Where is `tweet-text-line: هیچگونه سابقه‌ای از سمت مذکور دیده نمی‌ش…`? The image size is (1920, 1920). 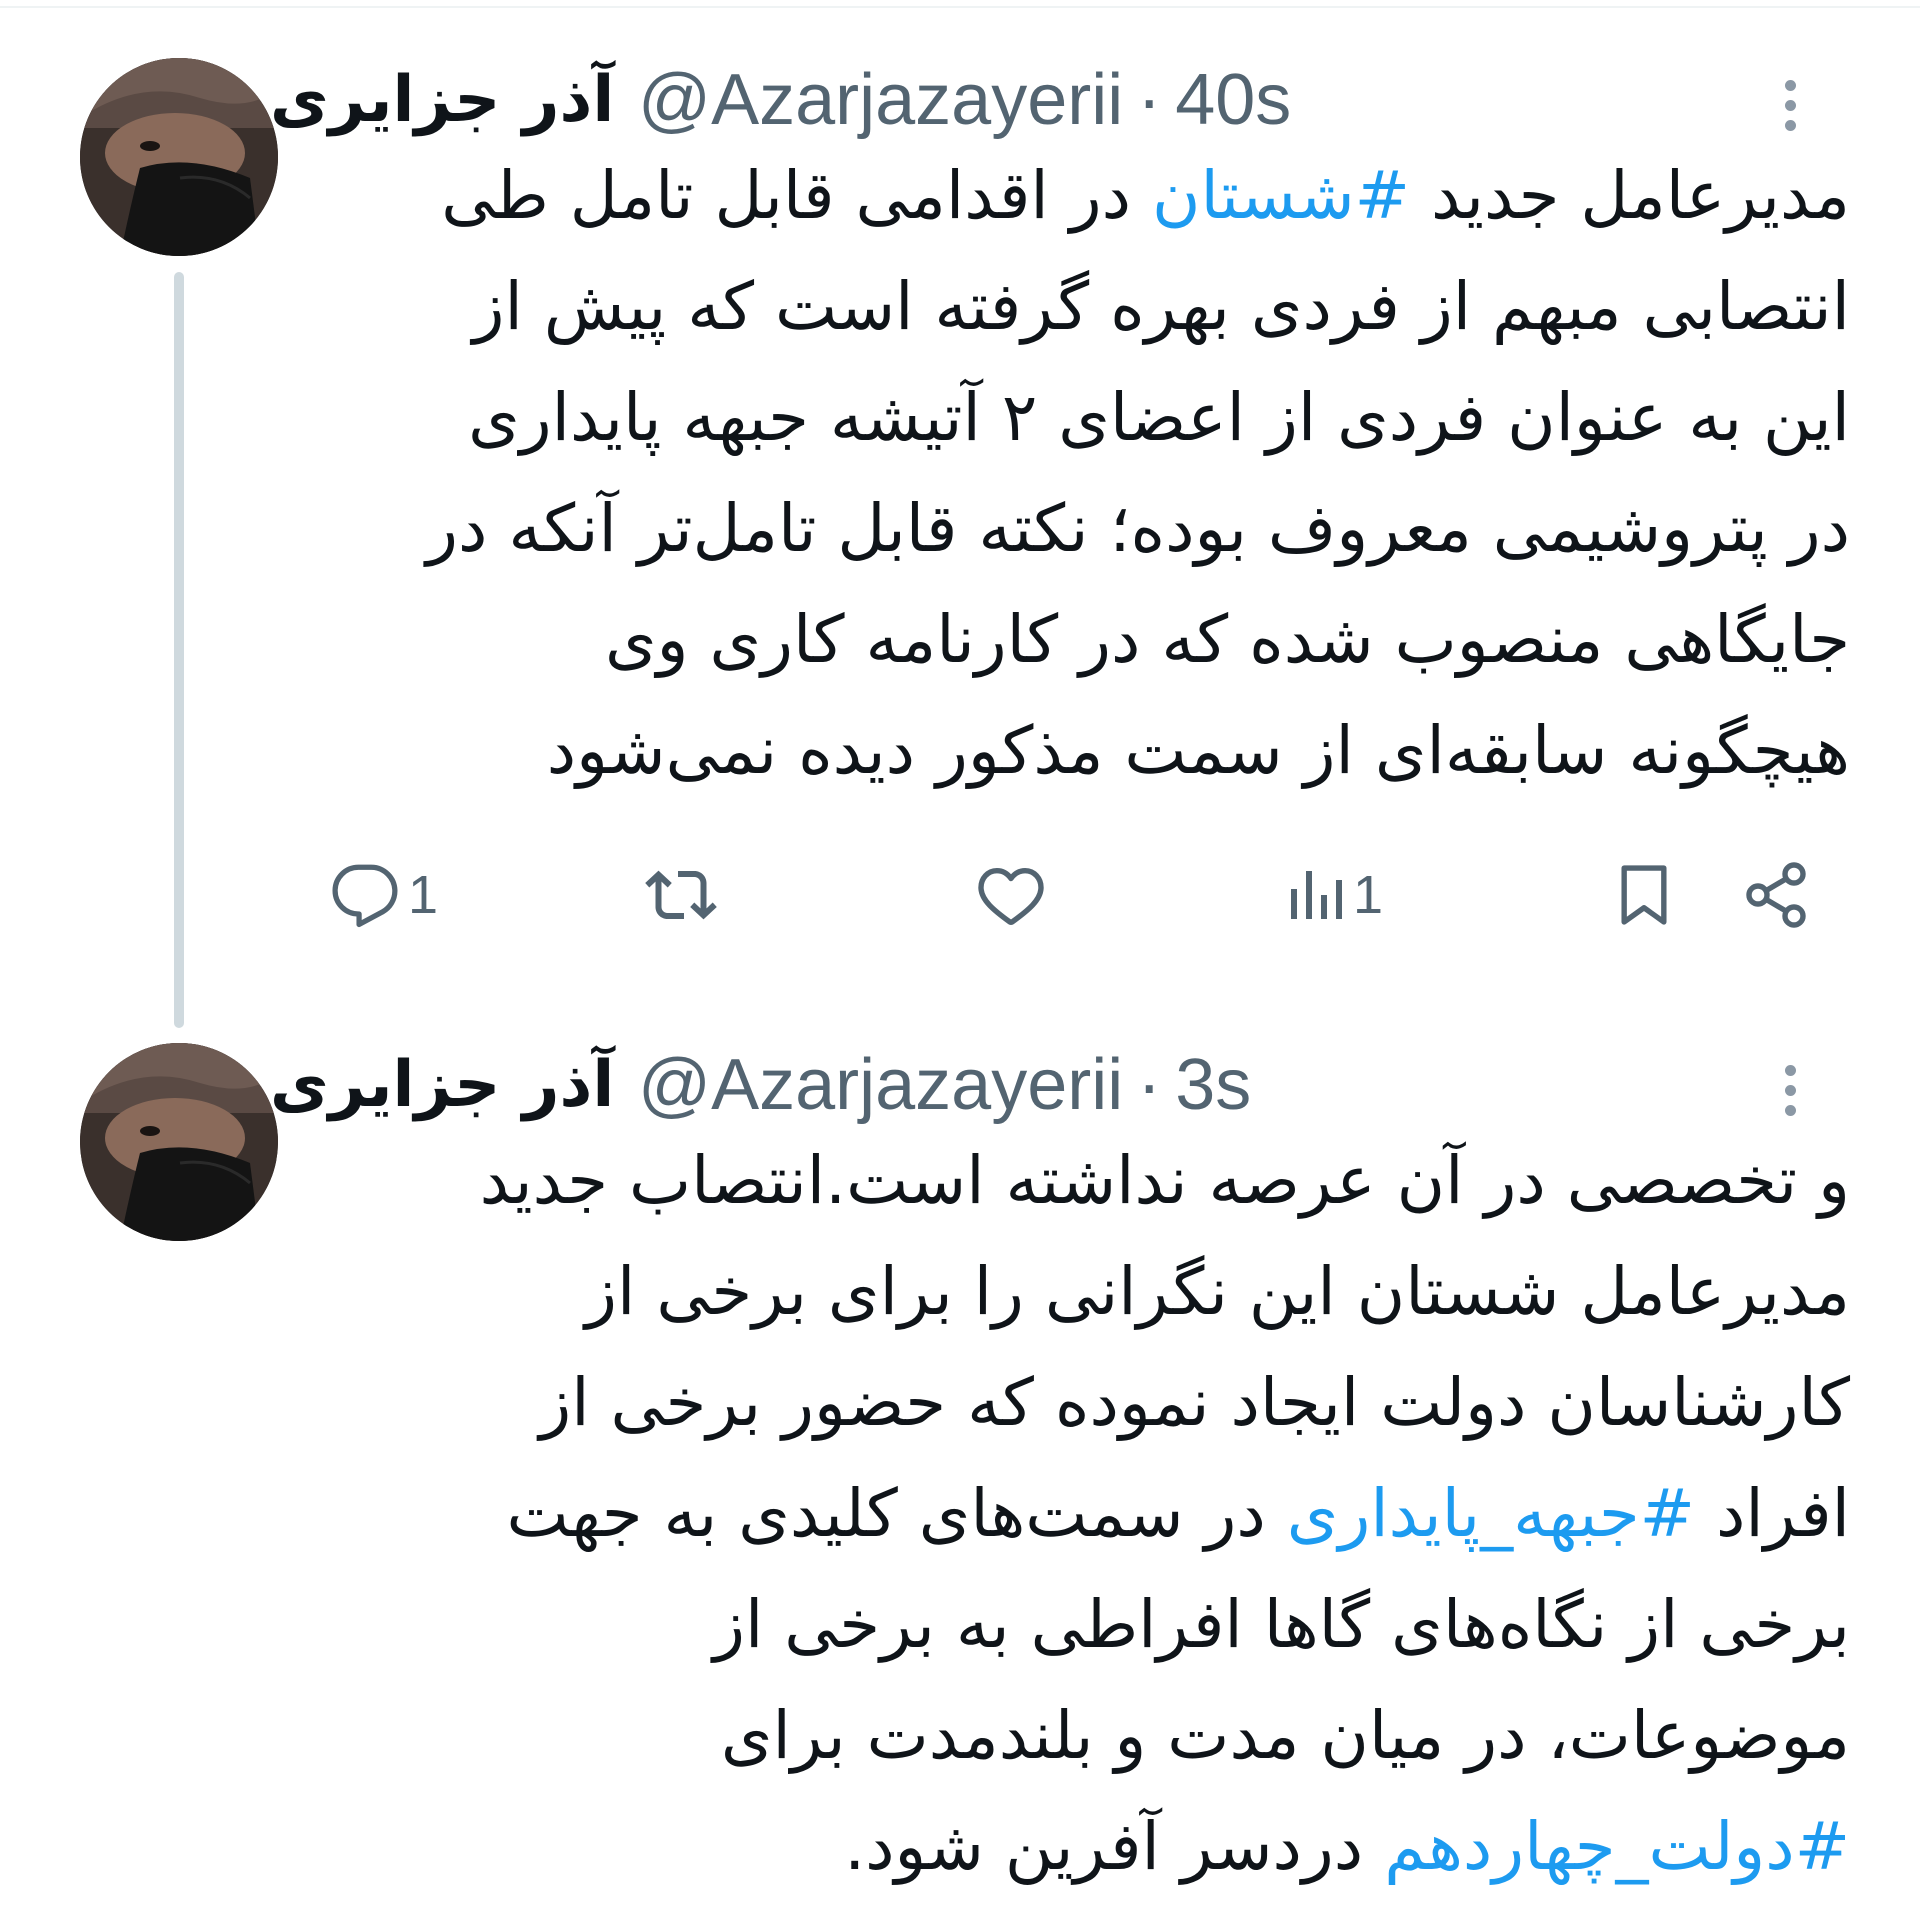 tweet-text-line: هیچگونه سابقه‌ای از سمت مذکور دیده نمی‌ش… is located at coordinates (1085, 750).